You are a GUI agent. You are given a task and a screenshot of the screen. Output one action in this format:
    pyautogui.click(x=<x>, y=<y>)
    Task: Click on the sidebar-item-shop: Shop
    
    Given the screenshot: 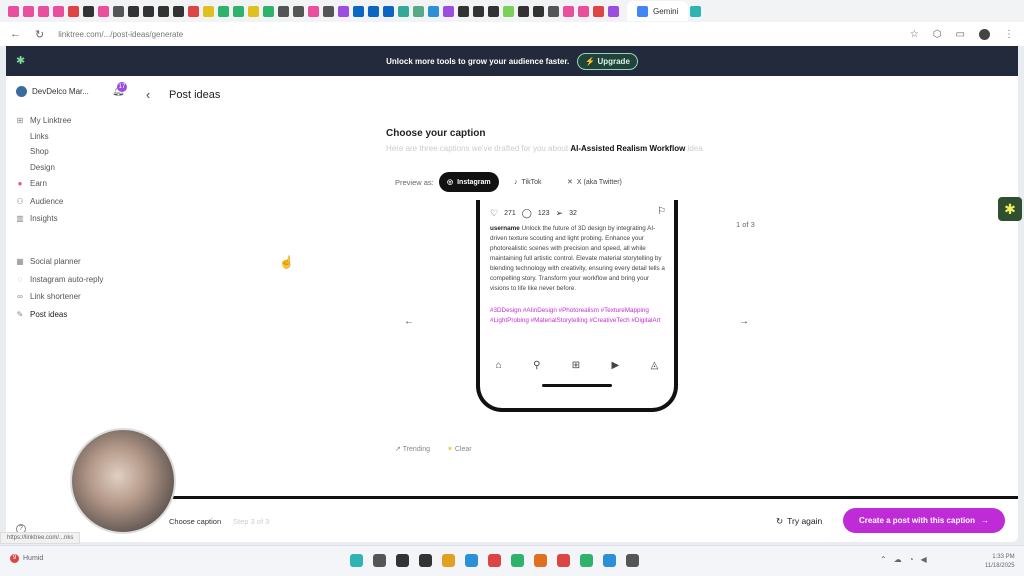 What is the action you would take?
    pyautogui.click(x=95, y=151)
    